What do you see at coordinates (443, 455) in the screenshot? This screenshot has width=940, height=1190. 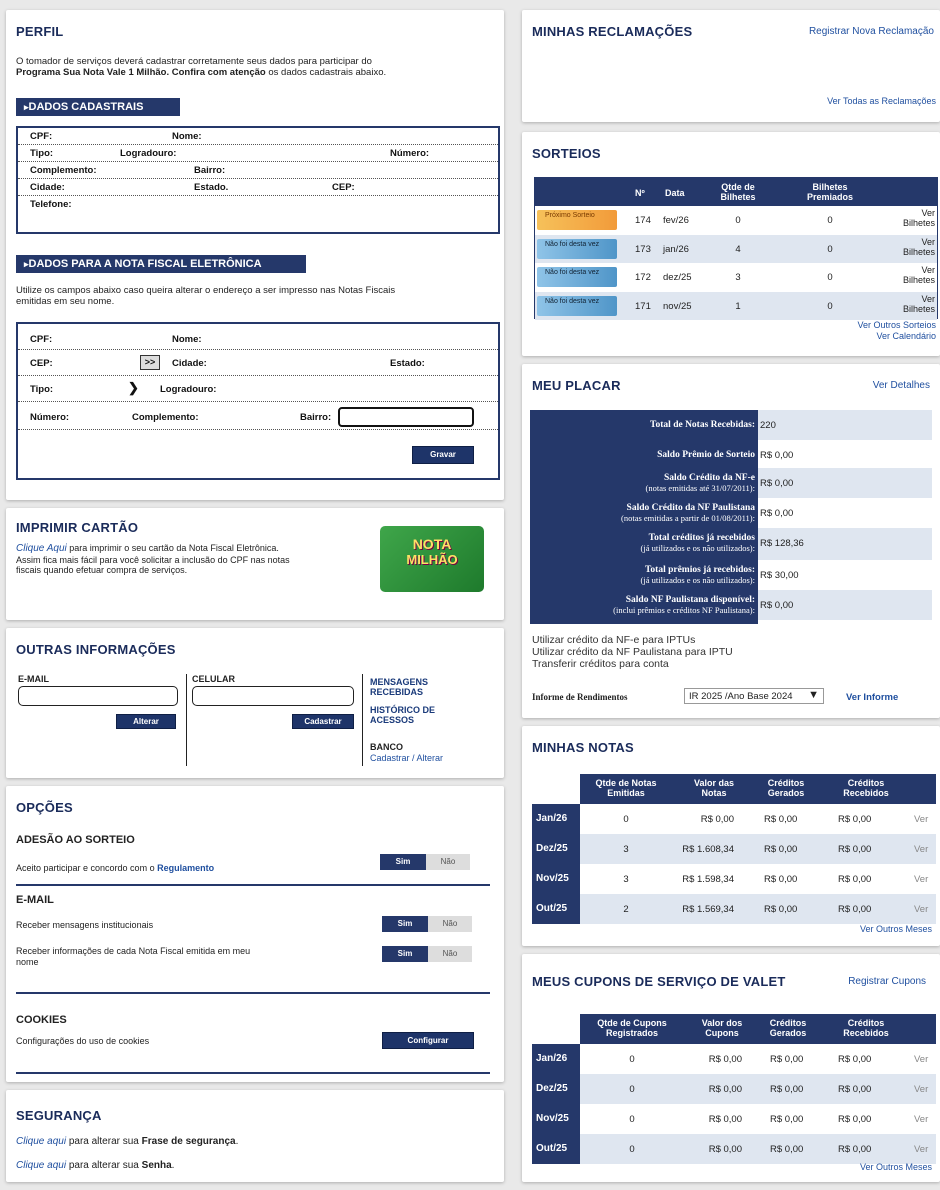 I see `gravar-button: Gravar` at bounding box center [443, 455].